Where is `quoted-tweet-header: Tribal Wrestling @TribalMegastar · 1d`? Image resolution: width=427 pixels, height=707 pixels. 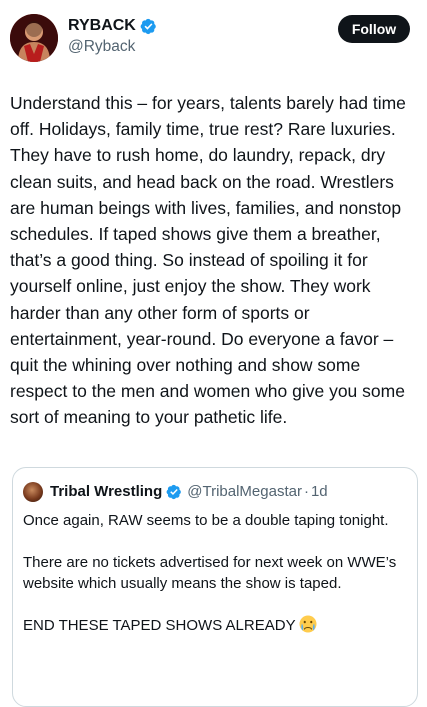
quoted-tweet-header: Tribal Wrestling @TribalMegastar · 1d is located at coordinates (189, 492).